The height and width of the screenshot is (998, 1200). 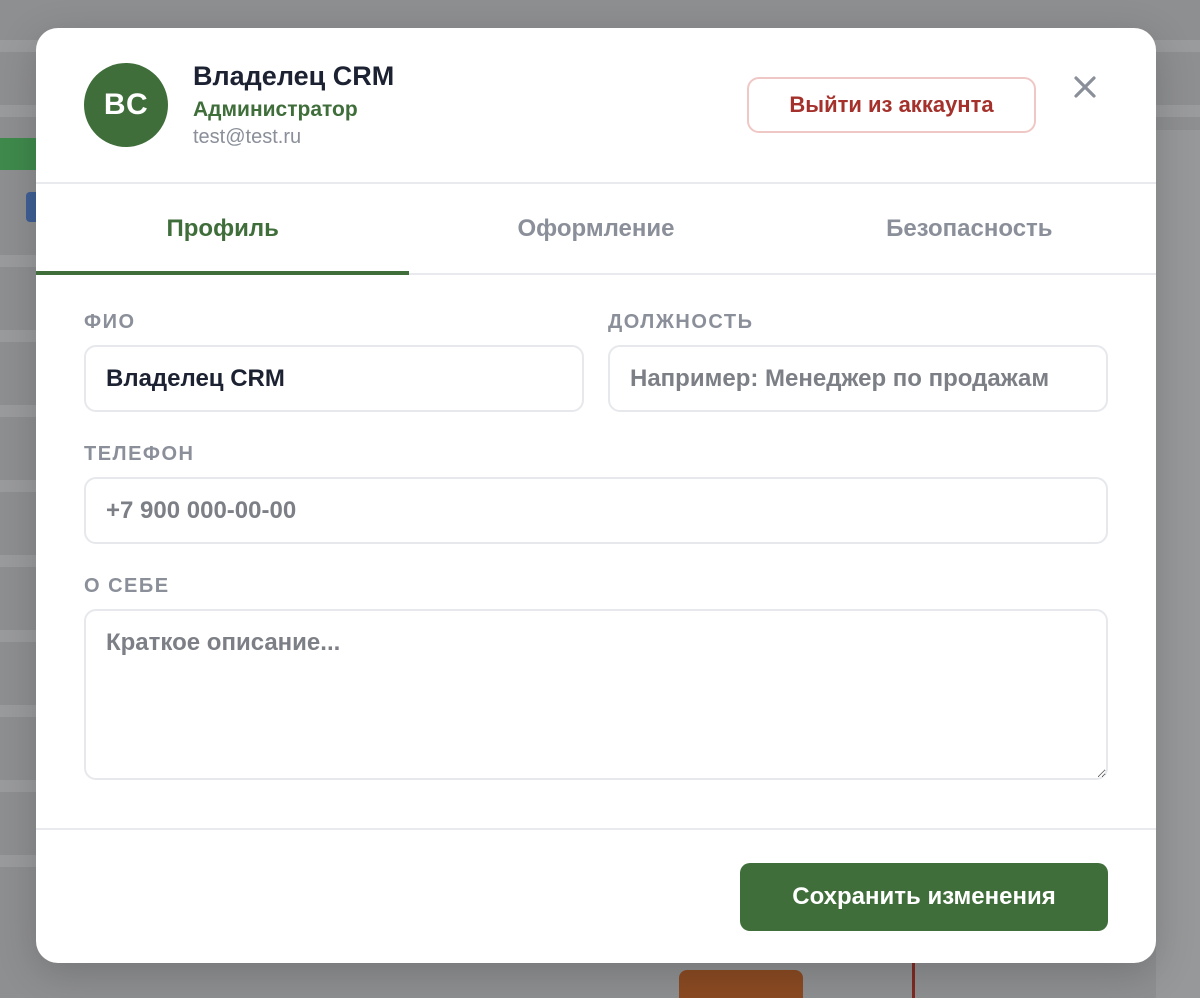 I want to click on tab-bar: Профиль Оформление Безопасность, so click(x=596, y=229).